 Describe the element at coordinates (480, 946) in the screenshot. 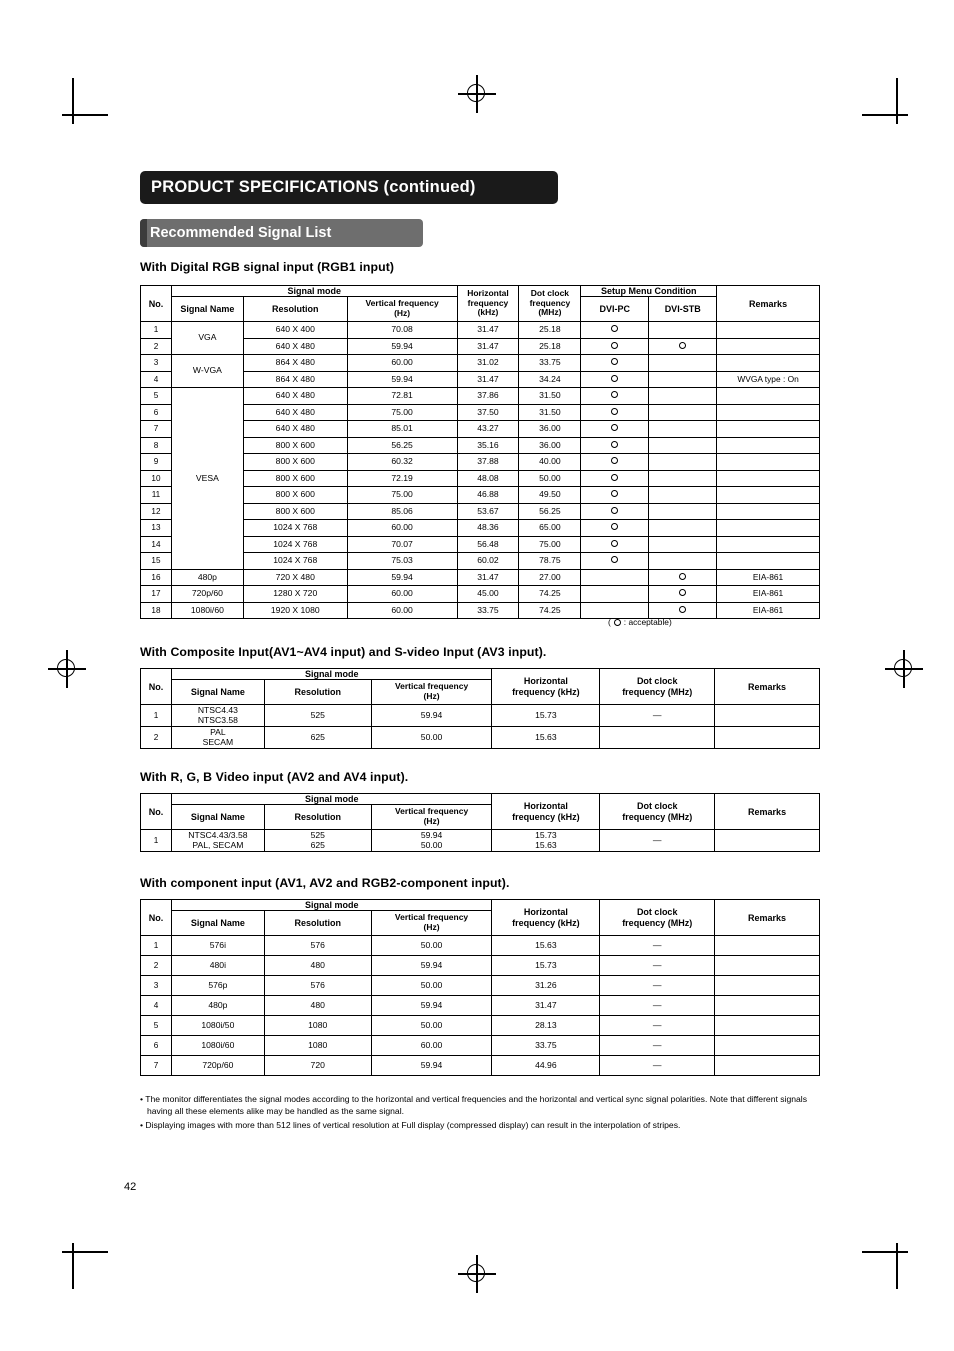

I see `table-row: 1 576i 576 50.00 15.63—` at that location.